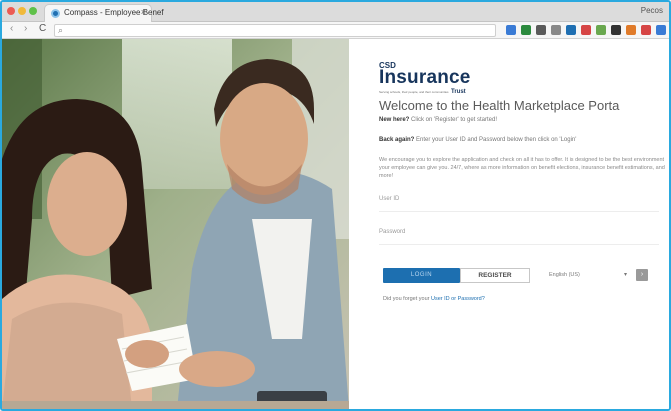 The width and height of the screenshot is (671, 411). Describe the element at coordinates (55, 13) in the screenshot. I see `favicon-icon` at that location.